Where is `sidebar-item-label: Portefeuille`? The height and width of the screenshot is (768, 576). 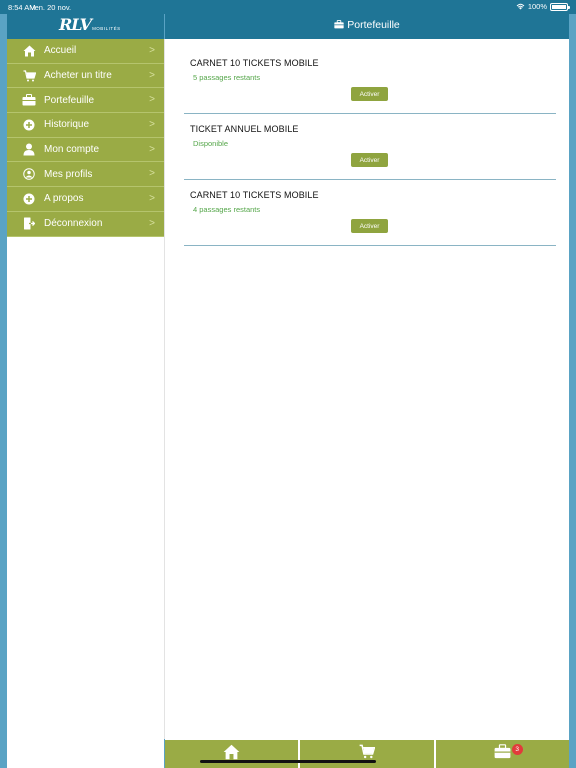
sidebar-item-label: Portefeuille is located at coordinates (69, 100).